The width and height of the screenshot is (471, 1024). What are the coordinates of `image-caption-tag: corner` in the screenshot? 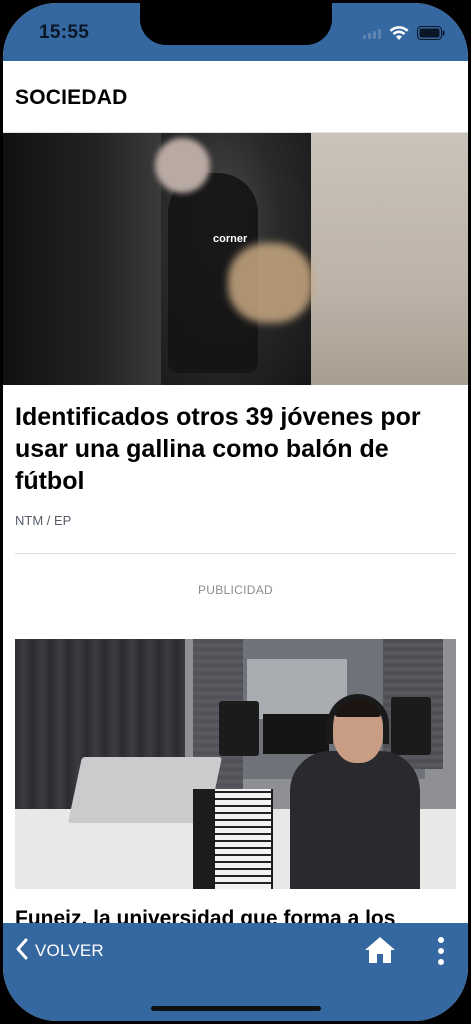 It's located at (230, 239).